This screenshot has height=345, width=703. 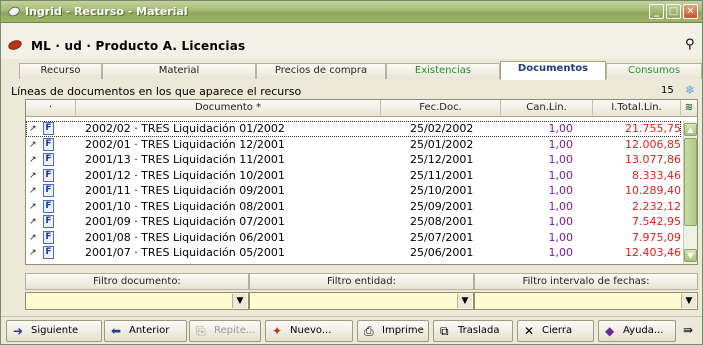 I want to click on cell-total: 12.006,85, so click(x=653, y=144).